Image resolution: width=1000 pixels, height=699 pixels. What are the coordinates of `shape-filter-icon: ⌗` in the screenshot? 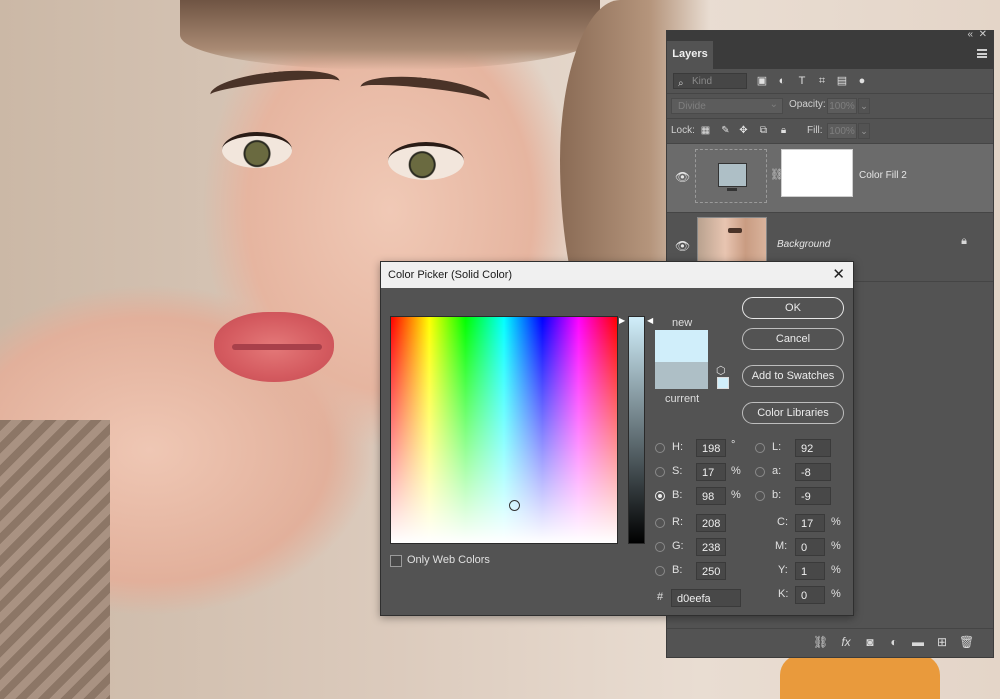 It's located at (822, 81).